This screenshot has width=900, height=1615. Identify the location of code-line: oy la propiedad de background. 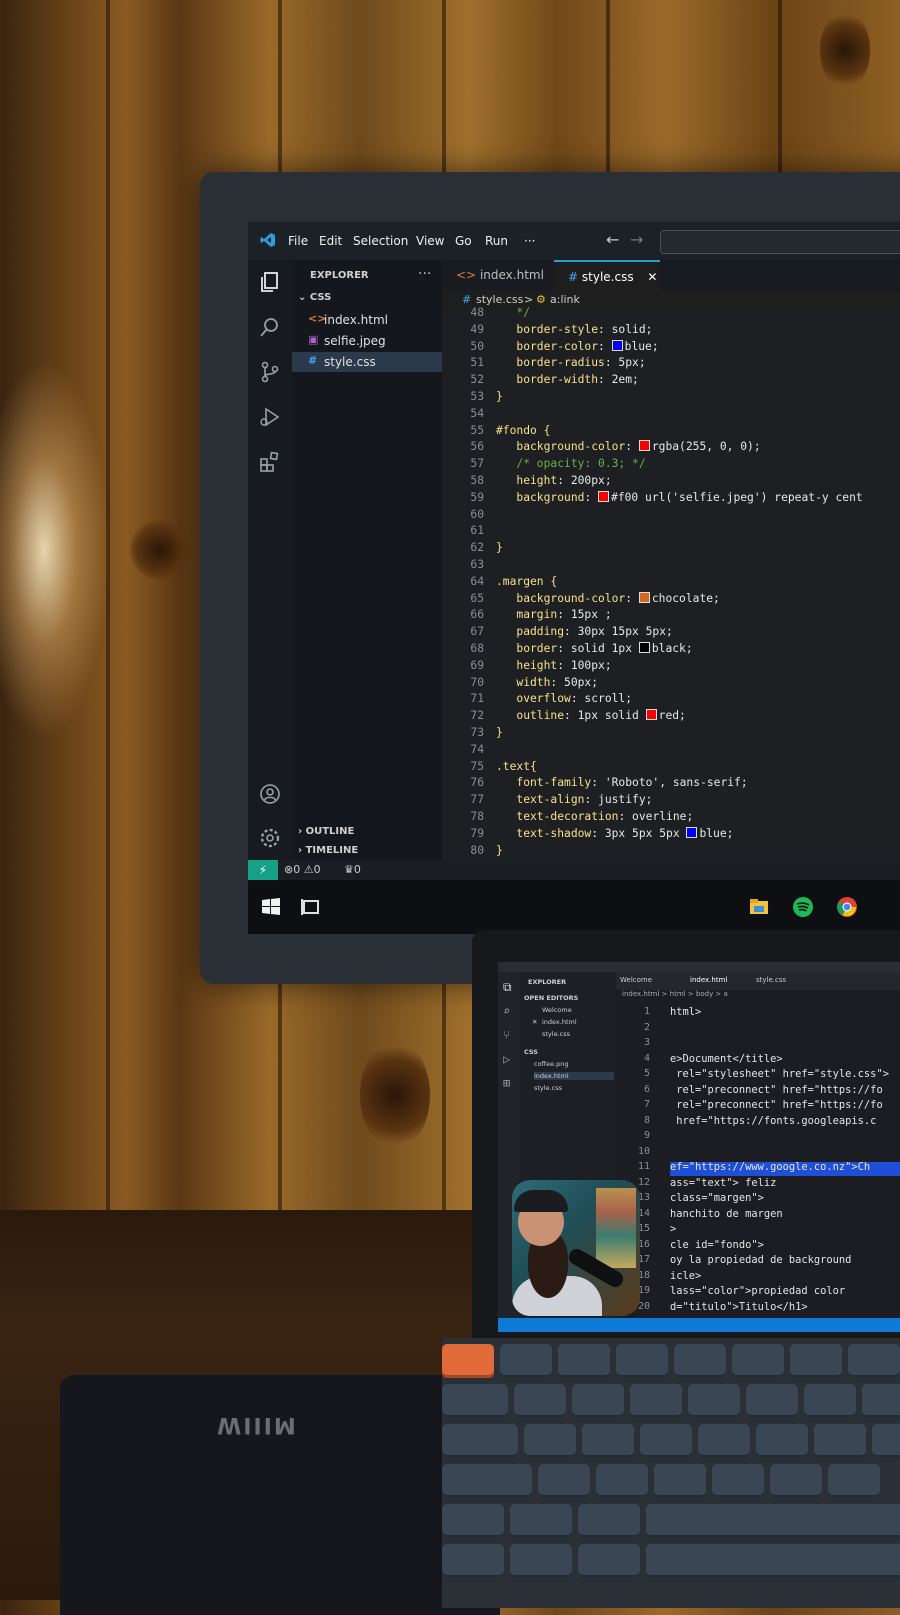
(761, 1260).